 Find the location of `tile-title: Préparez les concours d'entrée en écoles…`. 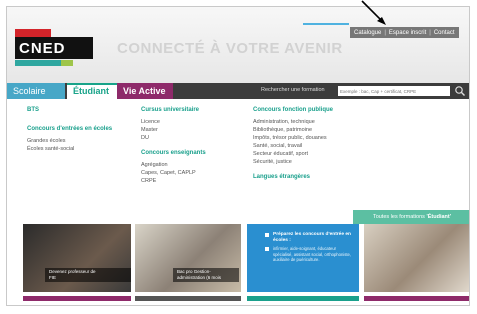

tile-title: Préparez les concours d'entrée en écoles… is located at coordinates (312, 237).